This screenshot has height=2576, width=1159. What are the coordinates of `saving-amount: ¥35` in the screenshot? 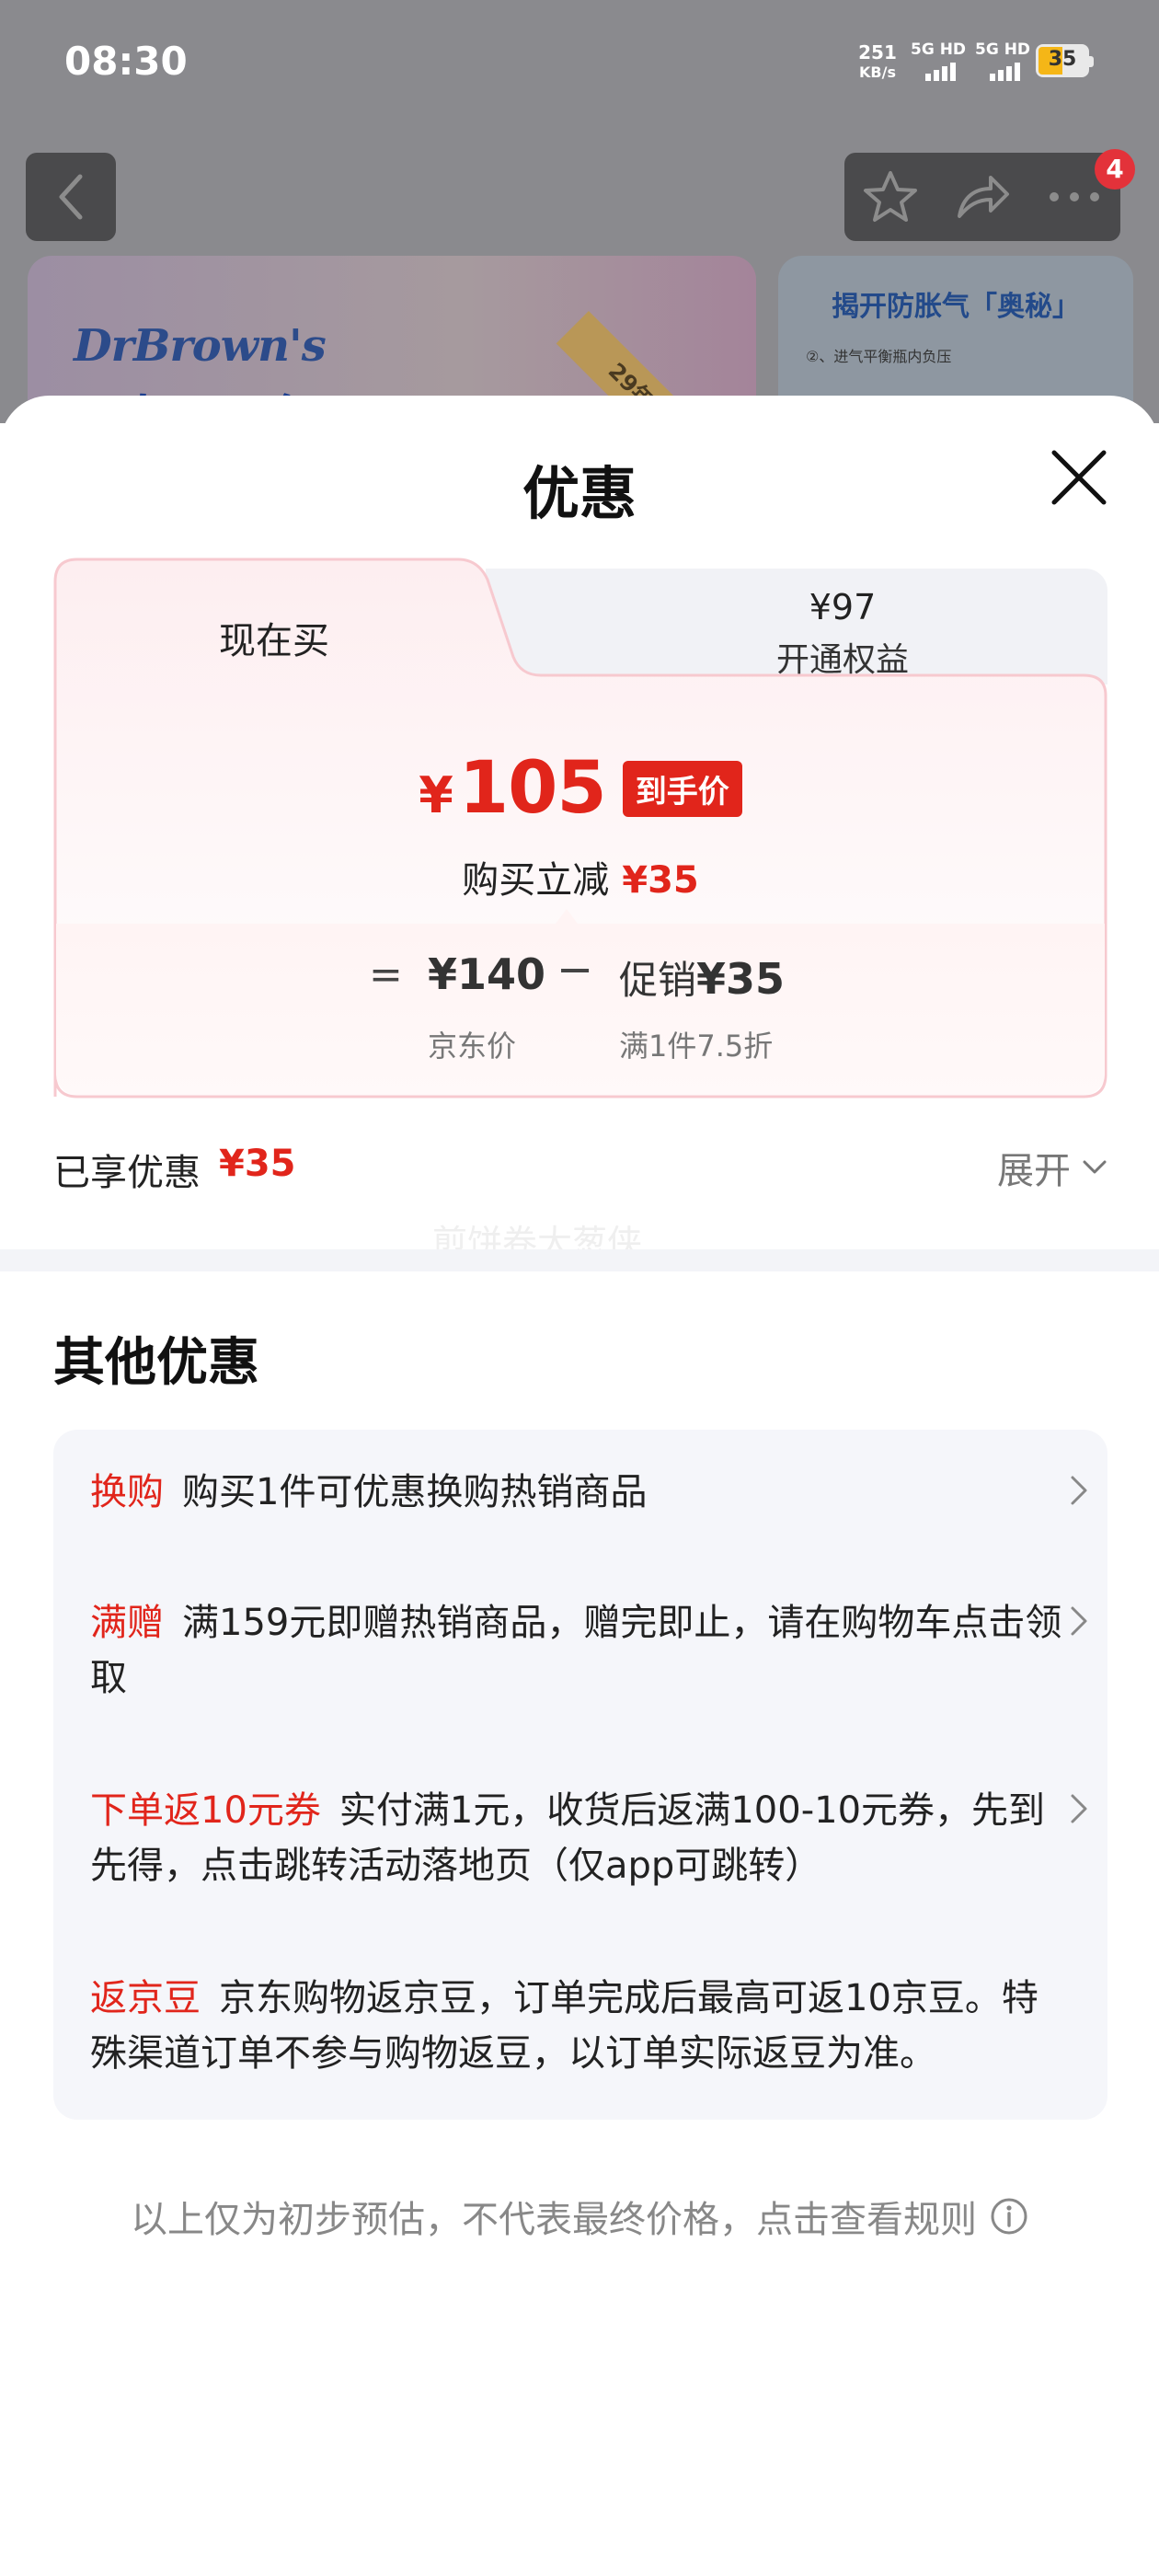 It's located at (660, 880).